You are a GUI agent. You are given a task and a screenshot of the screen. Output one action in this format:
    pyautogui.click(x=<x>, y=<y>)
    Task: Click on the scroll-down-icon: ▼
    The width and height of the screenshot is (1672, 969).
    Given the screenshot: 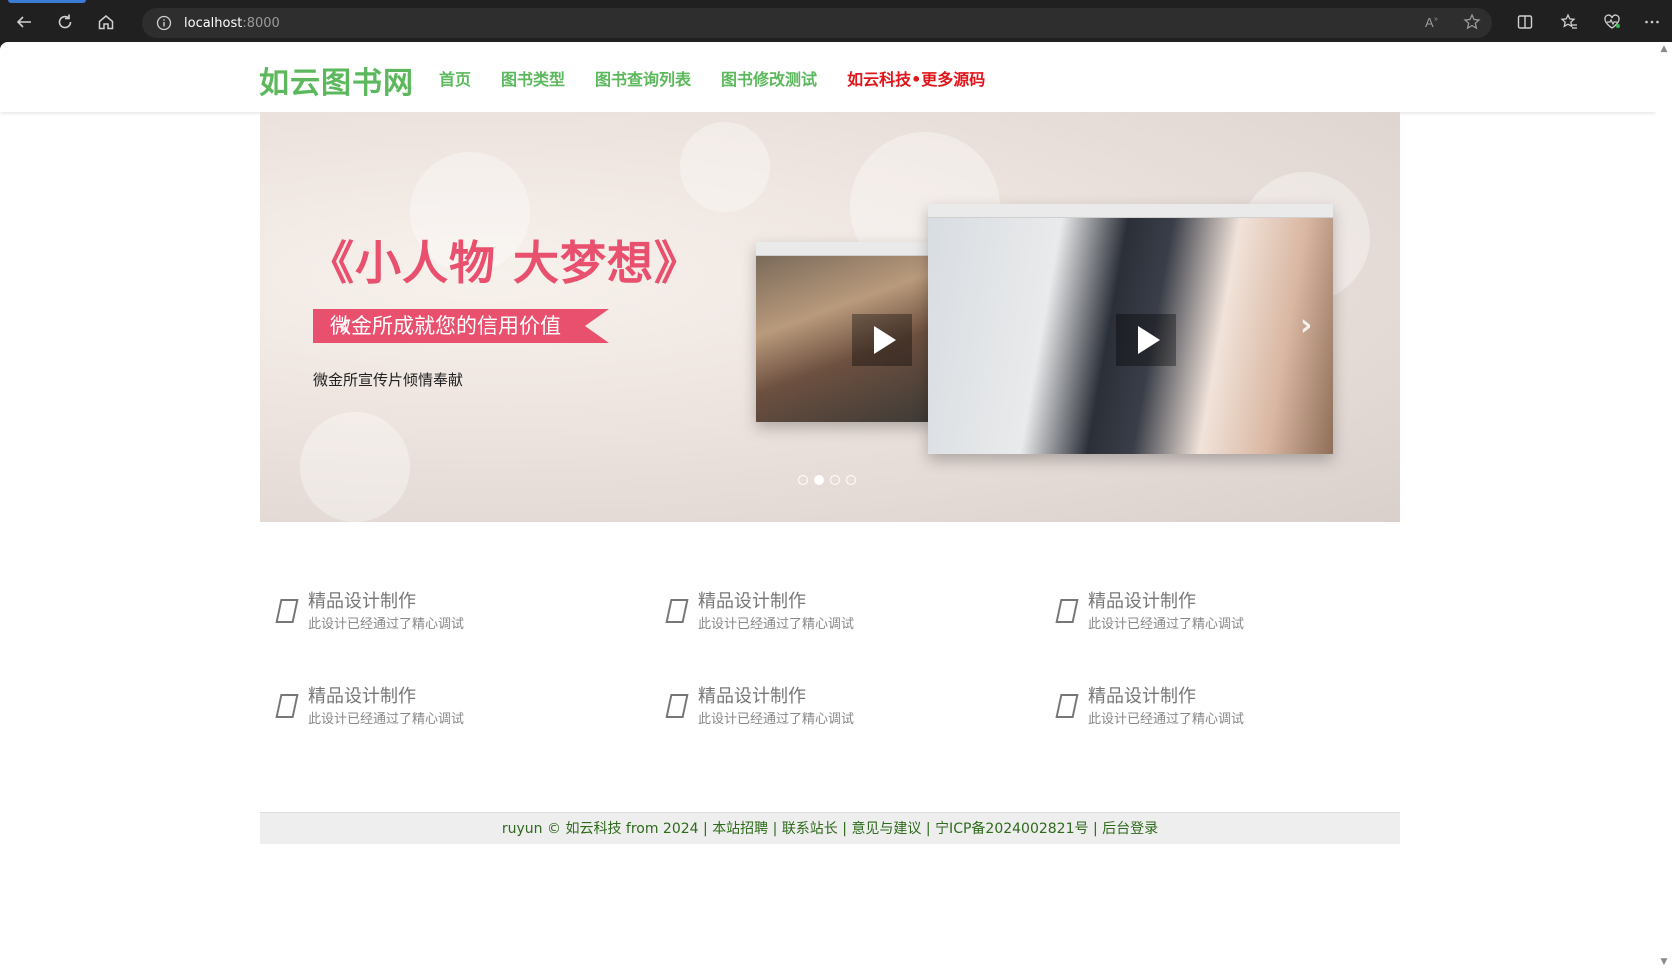 What is the action you would take?
    pyautogui.click(x=1664, y=962)
    